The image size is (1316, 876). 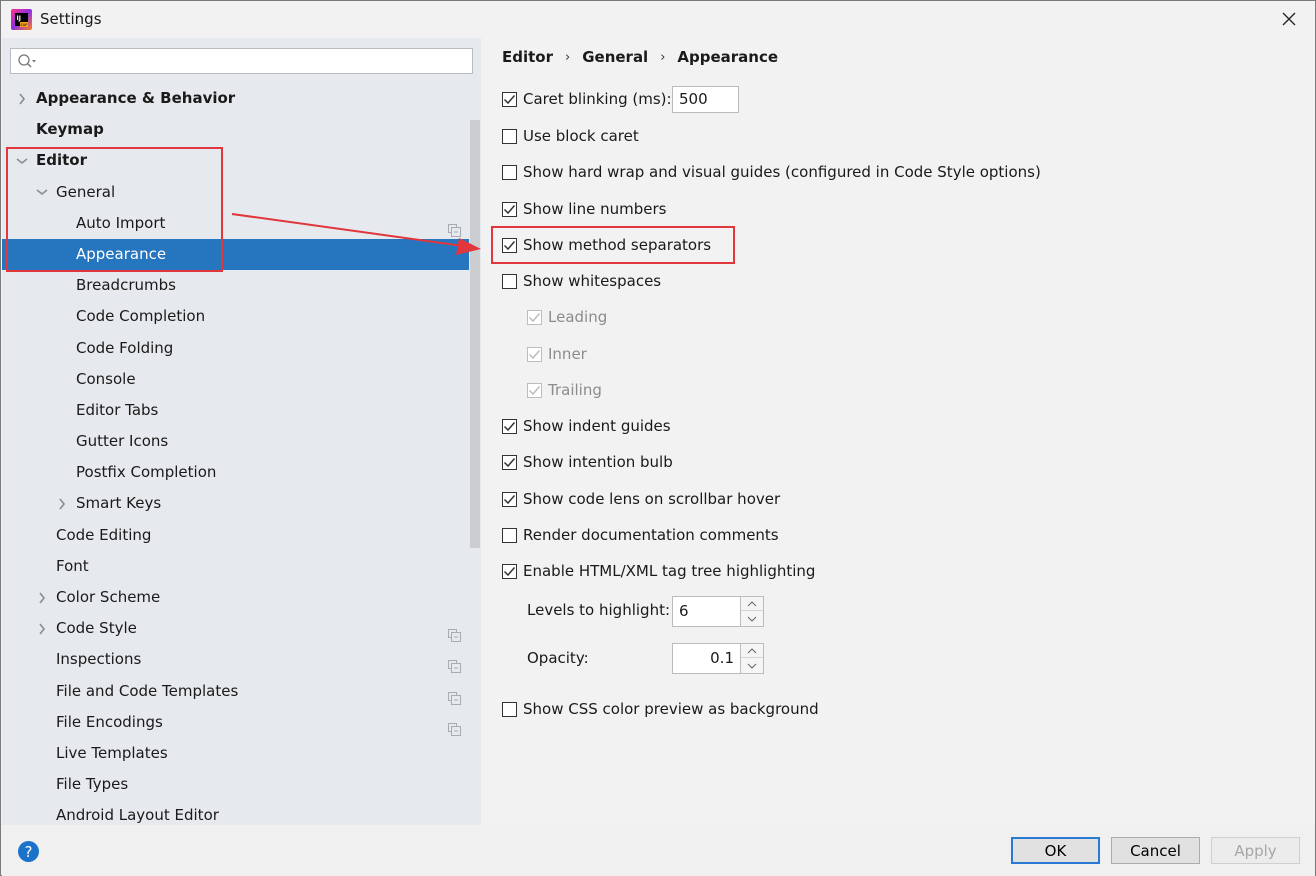 What do you see at coordinates (658, 571) in the screenshot?
I see `option-enable-html-xml-tag-tree-highlighting: Enable HTML/XML tag tree highlighting` at bounding box center [658, 571].